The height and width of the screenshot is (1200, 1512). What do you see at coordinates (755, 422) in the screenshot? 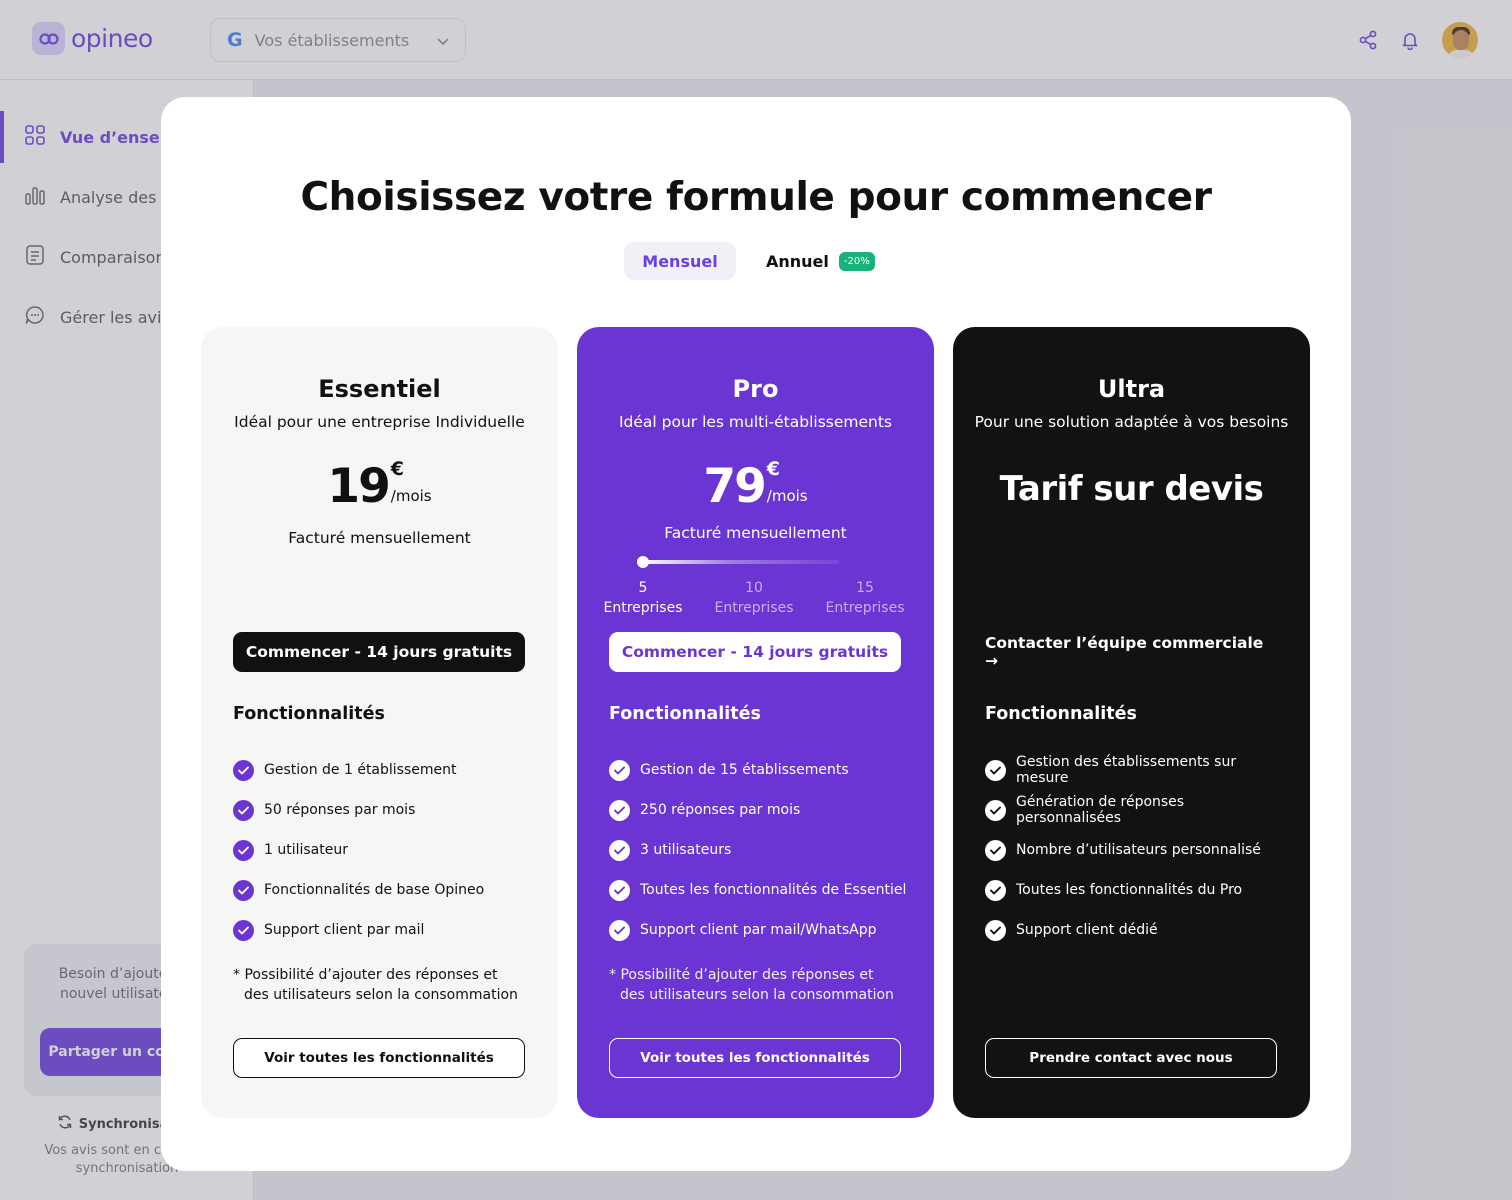
I see `plan-description: Idéal pour les multi-établissements` at bounding box center [755, 422].